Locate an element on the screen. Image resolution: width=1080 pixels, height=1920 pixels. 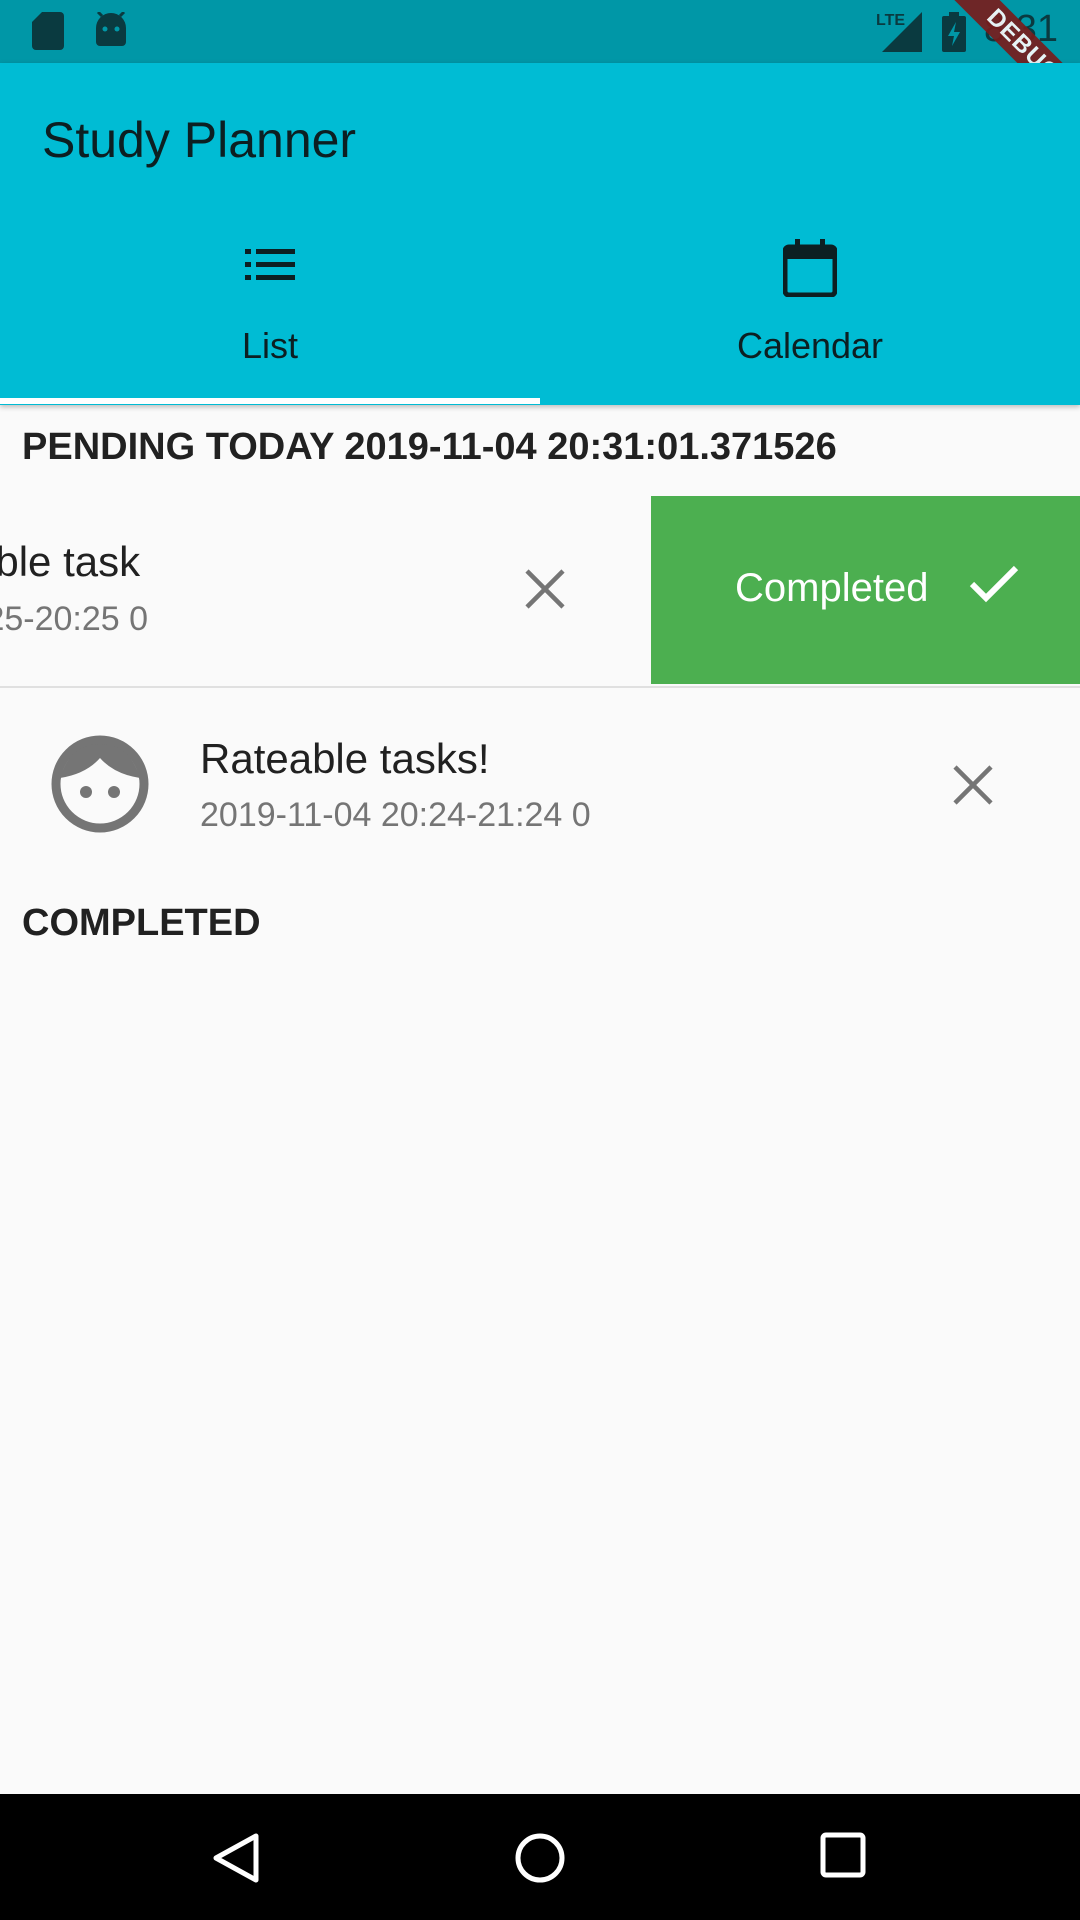
home-icon is located at coordinates (540, 1858).